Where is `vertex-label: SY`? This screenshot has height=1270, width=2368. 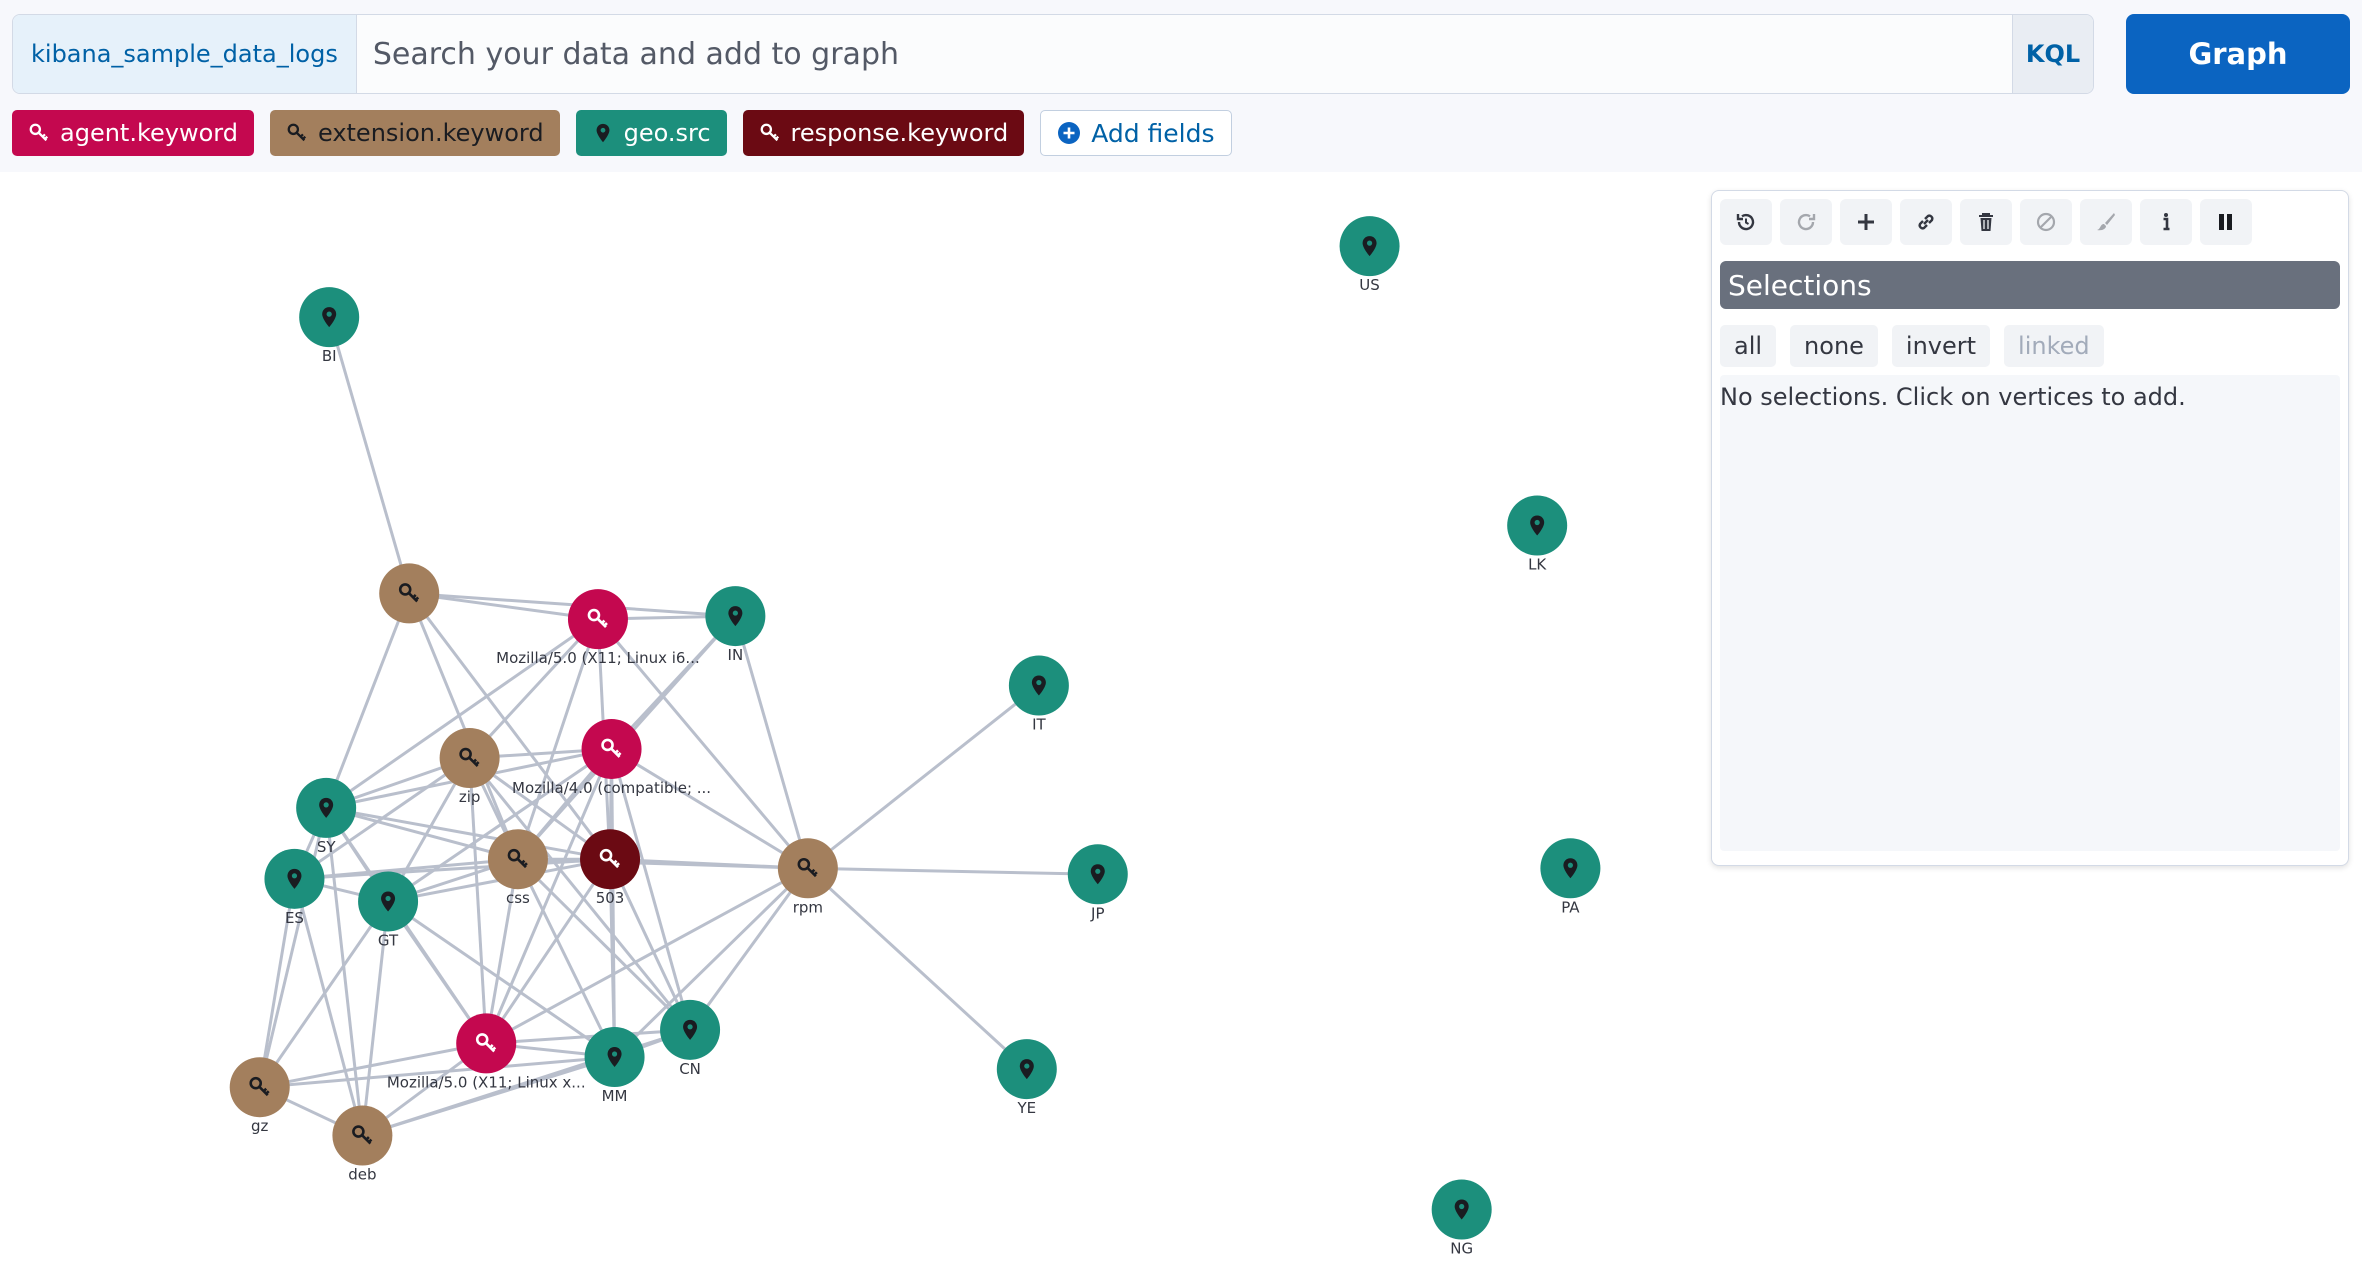 vertex-label: SY is located at coordinates (327, 847).